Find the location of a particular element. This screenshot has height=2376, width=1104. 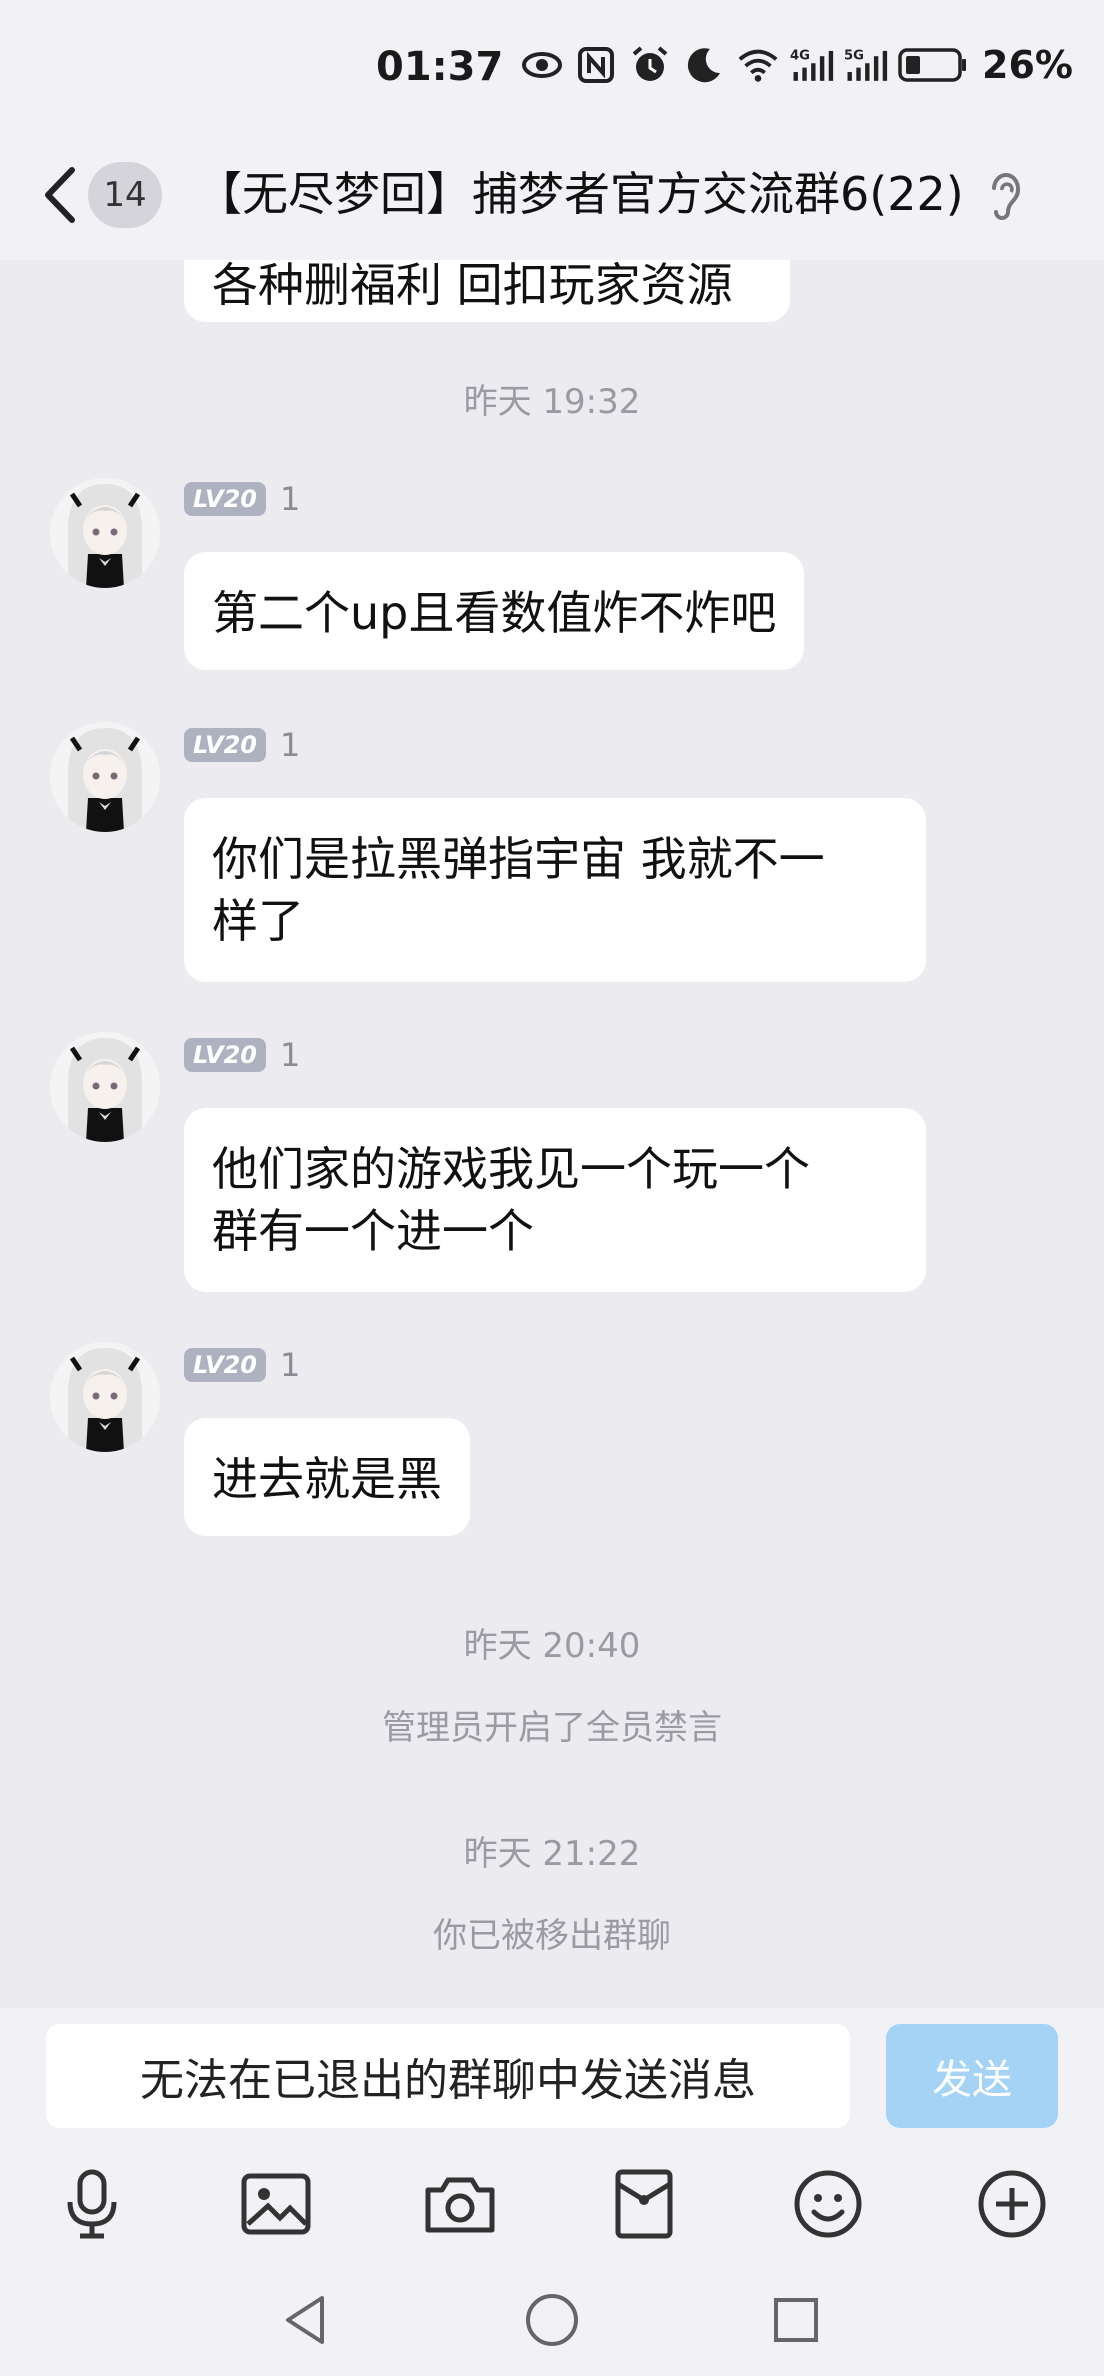

camera-icon is located at coordinates (460, 2204).